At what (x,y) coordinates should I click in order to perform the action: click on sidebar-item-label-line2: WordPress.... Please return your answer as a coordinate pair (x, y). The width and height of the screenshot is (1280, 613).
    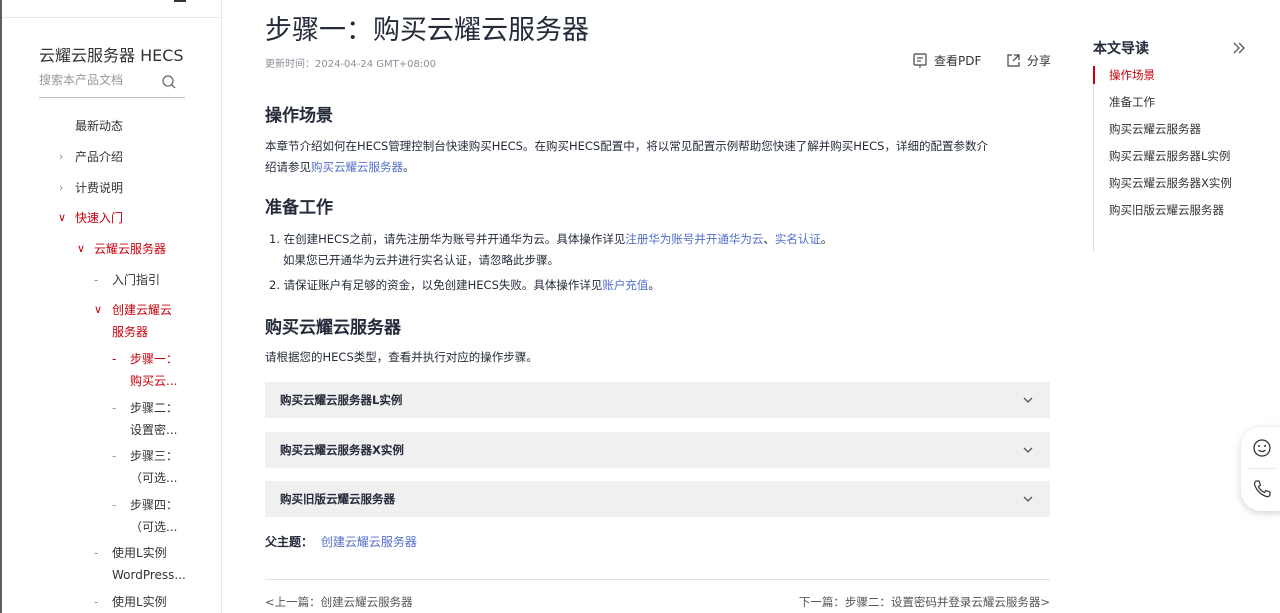
    Looking at the image, I should click on (149, 575).